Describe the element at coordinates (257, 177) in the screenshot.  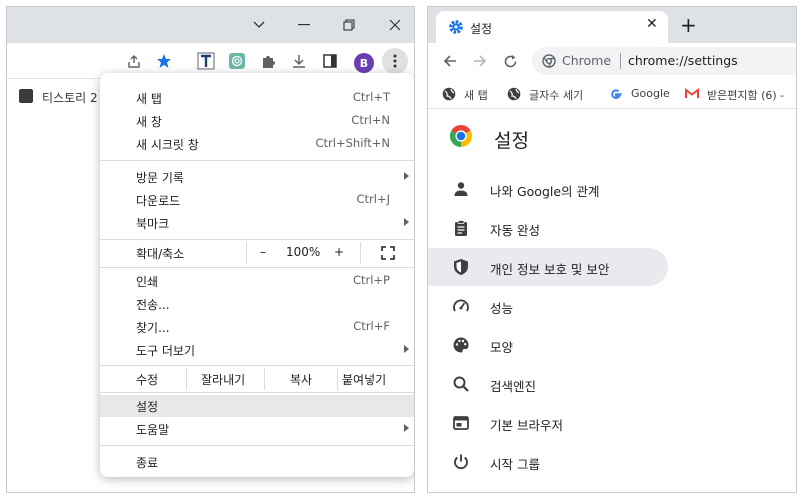
I see `menu-item-history: 방문 기록` at that location.